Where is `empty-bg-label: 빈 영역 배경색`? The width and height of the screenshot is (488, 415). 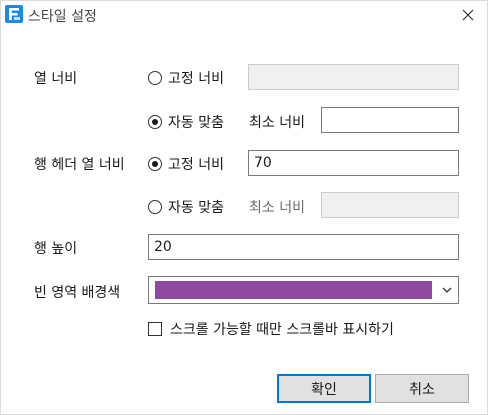
empty-bg-label: 빈 영역 배경색 is located at coordinates (77, 293).